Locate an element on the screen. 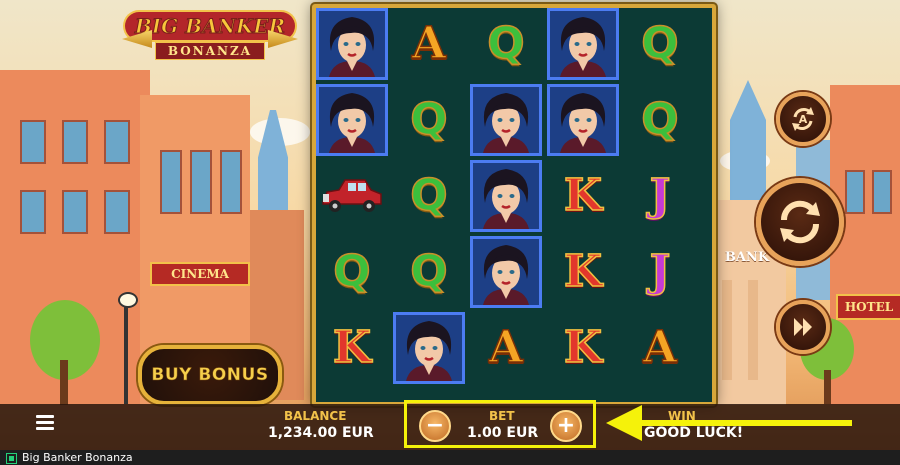 This screenshot has width=900, height=465. game-logo: BIG BANKER BONANZA is located at coordinates (210, 38).